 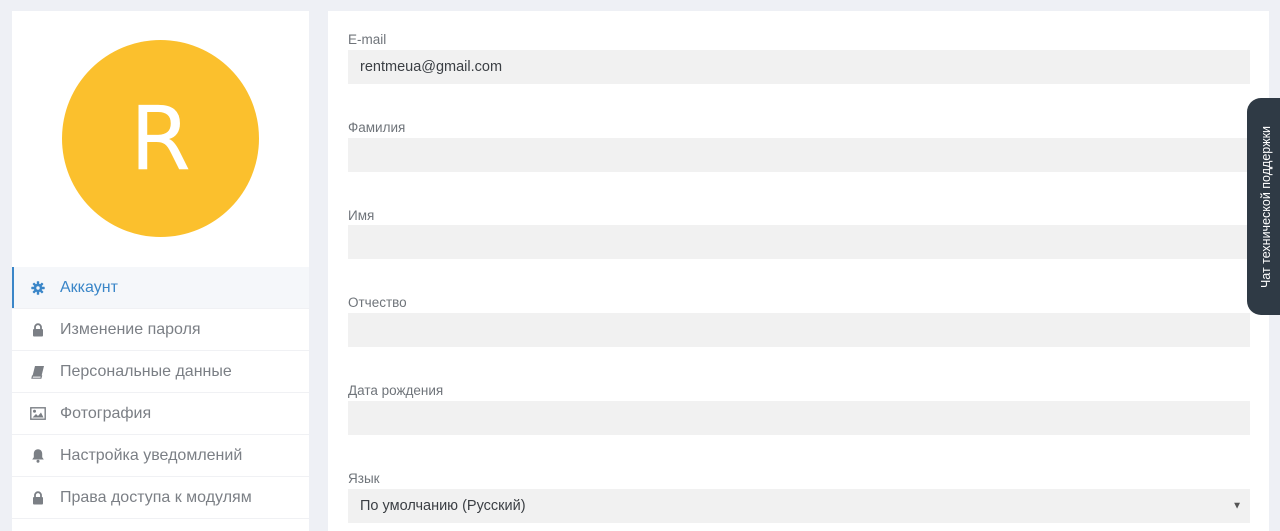 I want to click on sidebar-item-label: Аккаунт, so click(x=89, y=287).